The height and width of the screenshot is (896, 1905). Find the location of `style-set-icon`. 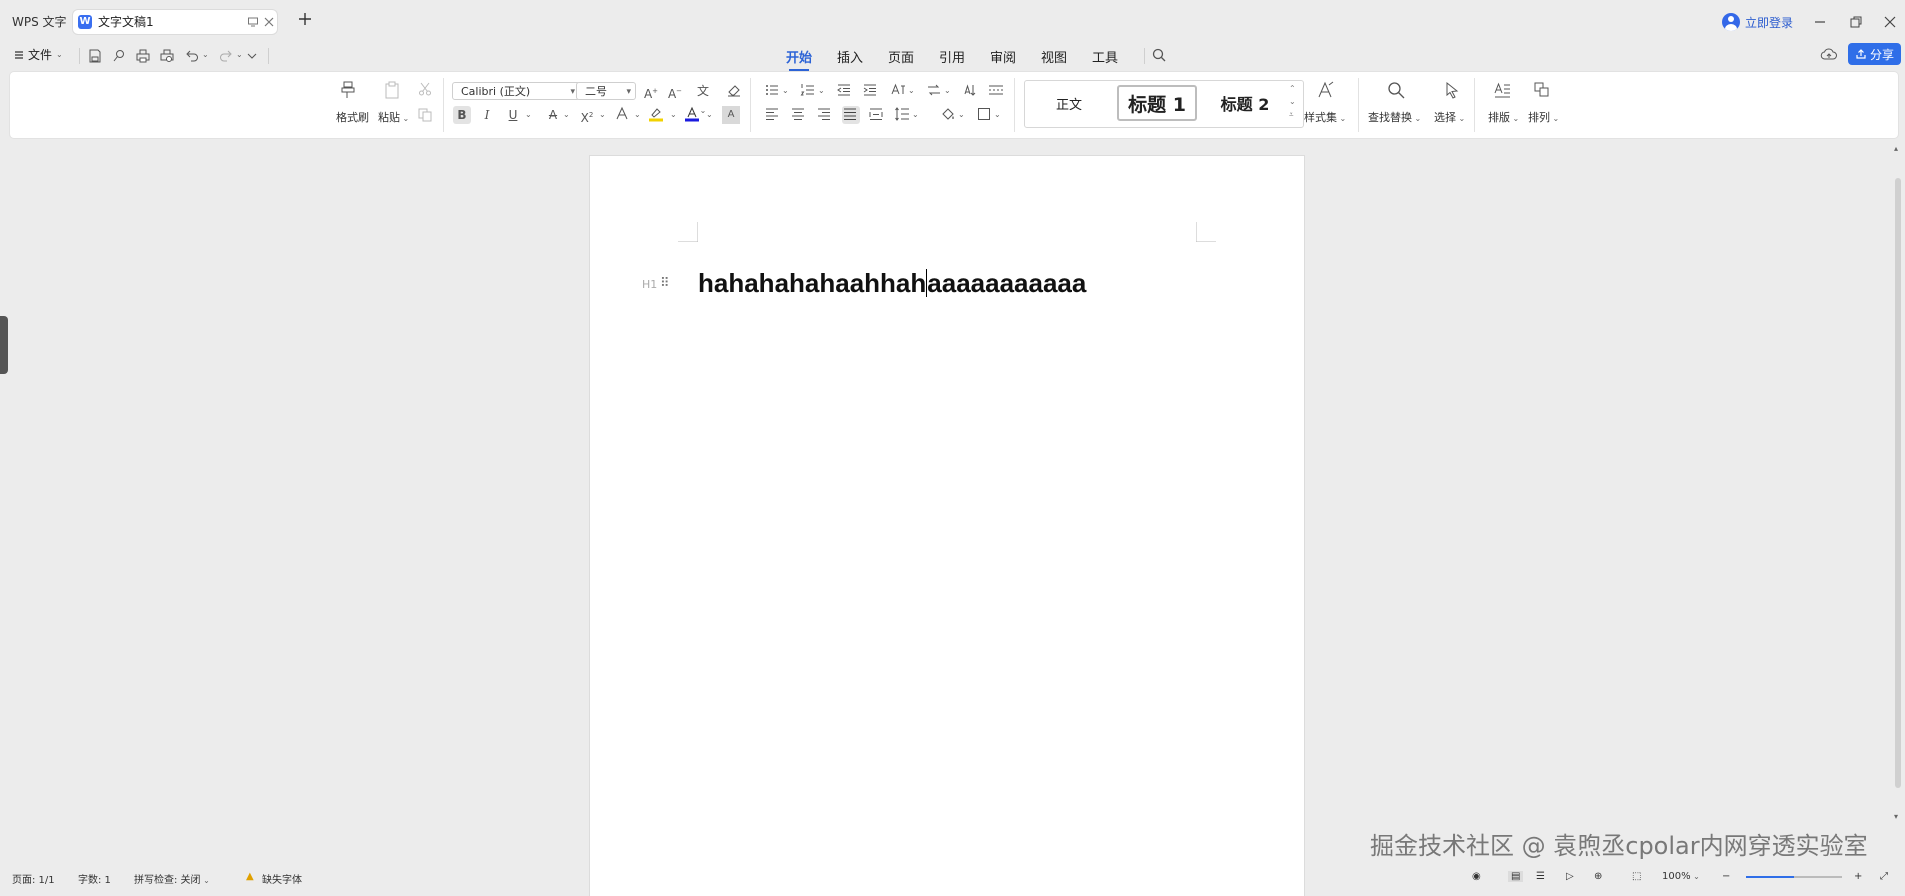

style-set-icon is located at coordinates (1326, 90).